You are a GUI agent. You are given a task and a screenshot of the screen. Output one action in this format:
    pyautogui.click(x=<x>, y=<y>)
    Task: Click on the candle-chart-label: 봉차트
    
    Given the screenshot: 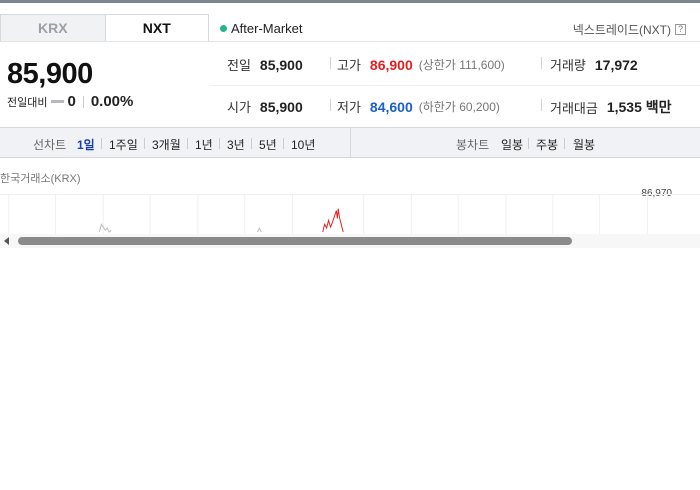 What is the action you would take?
    pyautogui.click(x=473, y=145)
    